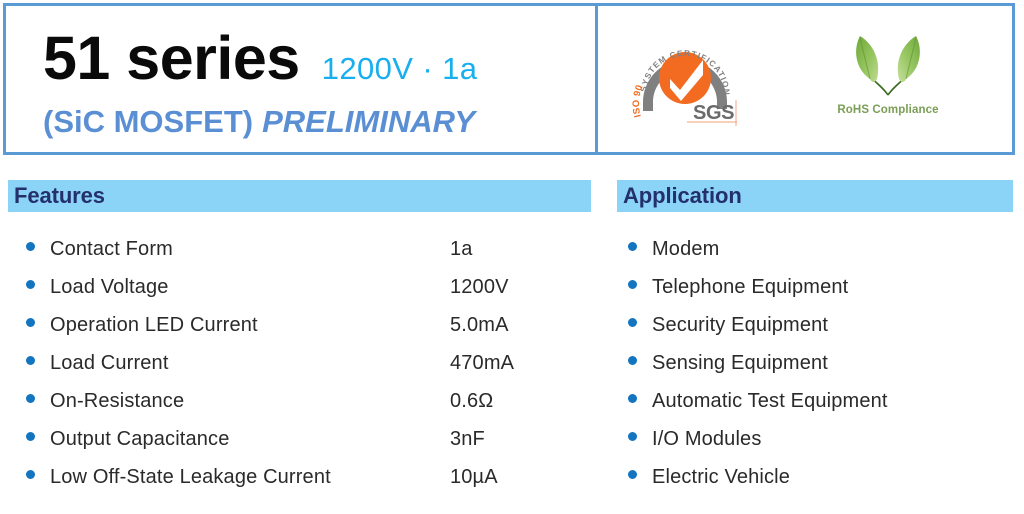  What do you see at coordinates (479, 287) in the screenshot?
I see `feature-value: 1200V` at bounding box center [479, 287].